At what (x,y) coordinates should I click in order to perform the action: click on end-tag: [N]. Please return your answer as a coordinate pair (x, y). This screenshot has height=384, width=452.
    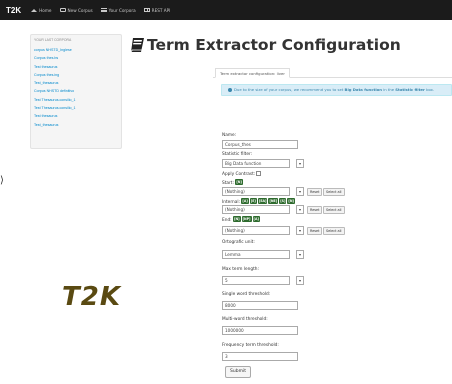
    Looking at the image, I should click on (237, 219).